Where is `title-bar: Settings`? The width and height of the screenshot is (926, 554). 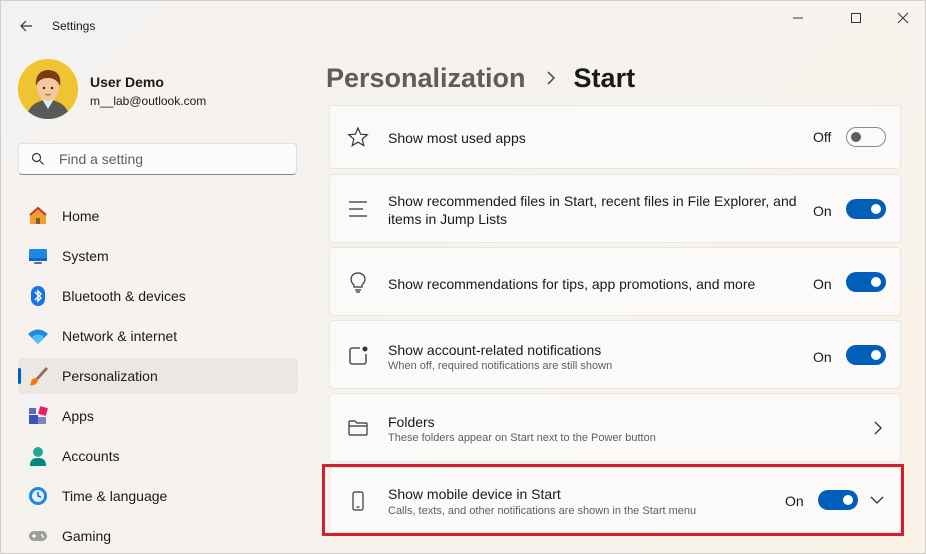
title-bar: Settings is located at coordinates (463, 25).